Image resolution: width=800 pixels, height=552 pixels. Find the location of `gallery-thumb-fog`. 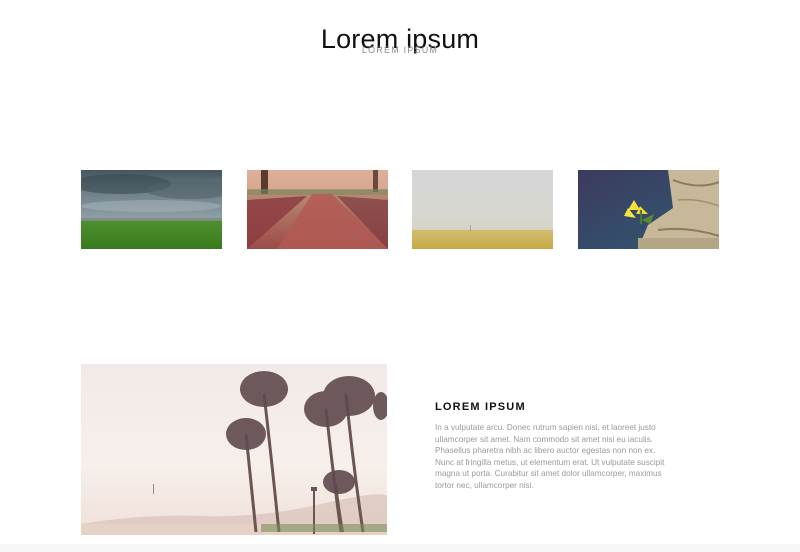

gallery-thumb-fog is located at coordinates (482, 209).